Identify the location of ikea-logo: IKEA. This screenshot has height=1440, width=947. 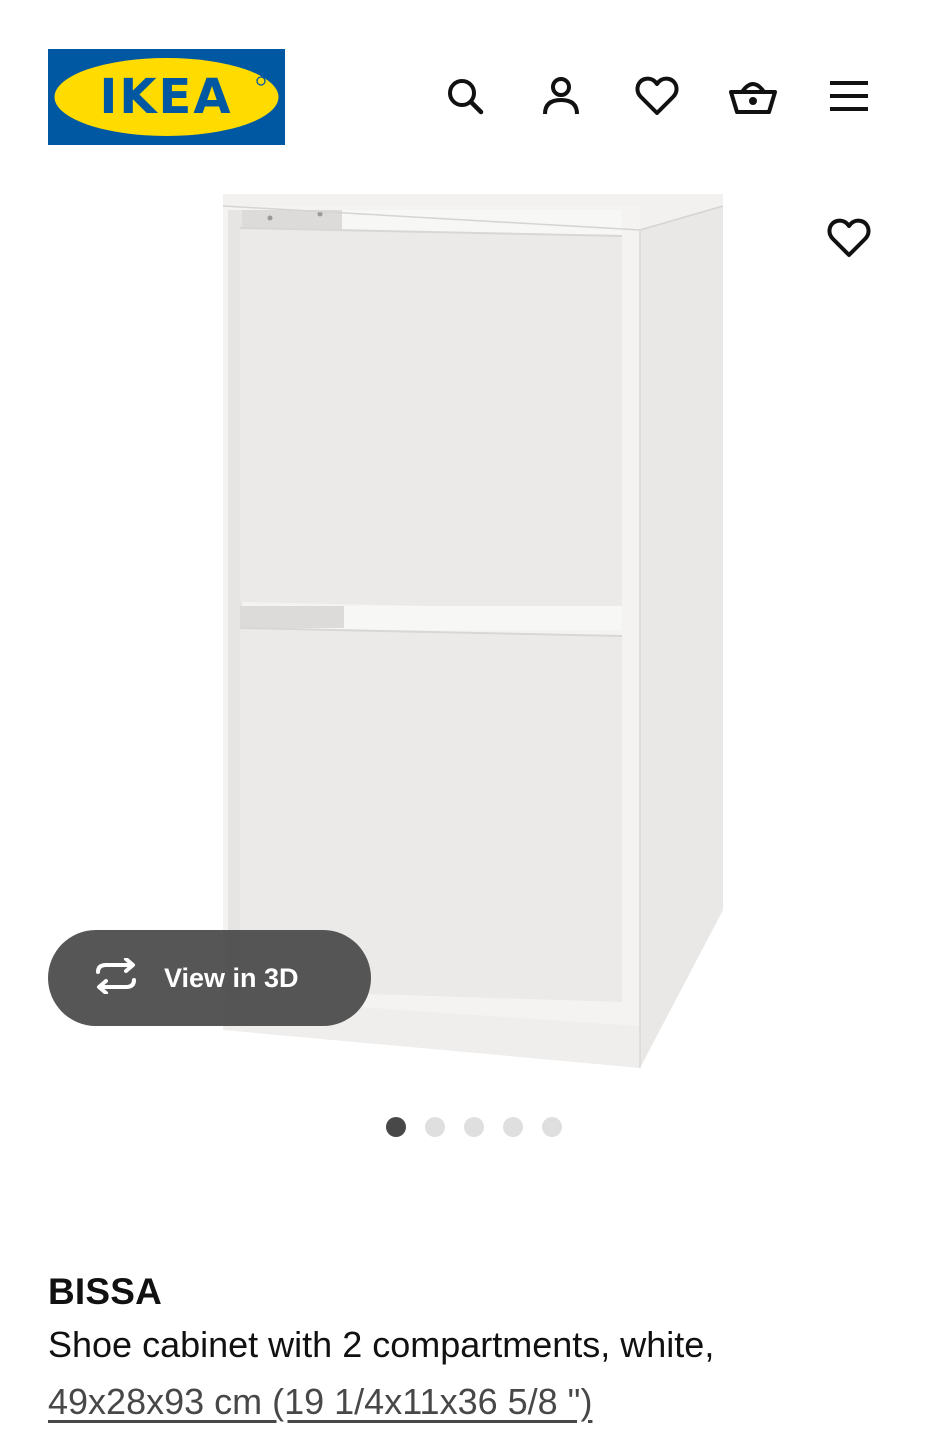
(166, 97).